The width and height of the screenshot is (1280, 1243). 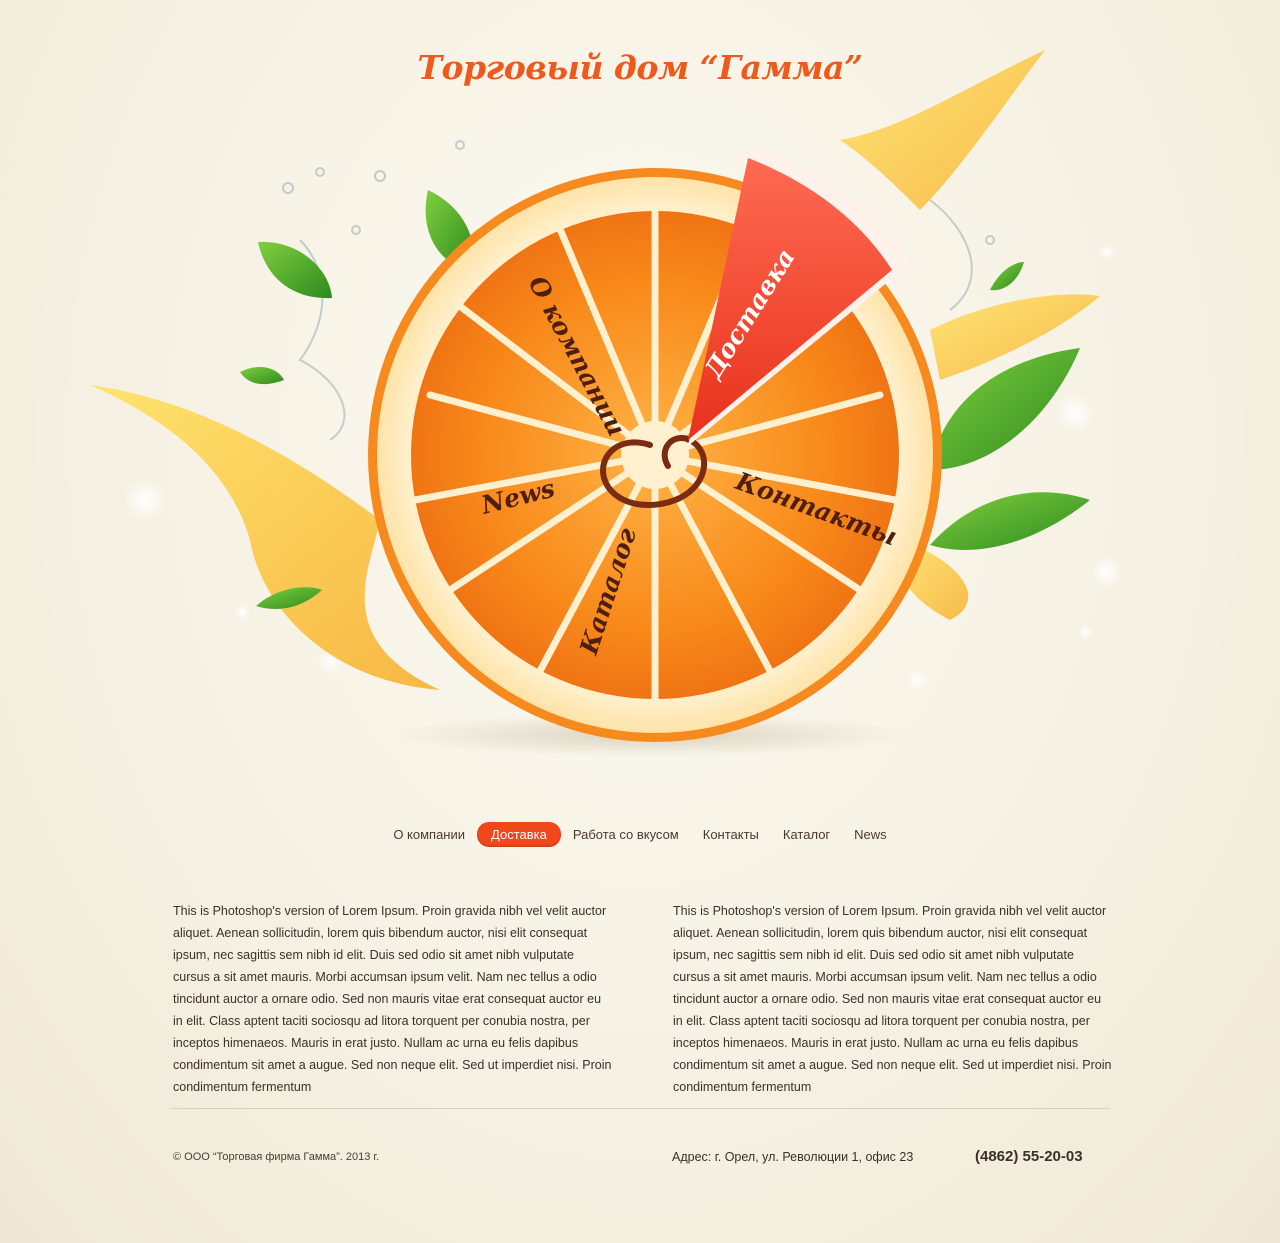 What do you see at coordinates (1029, 1156) in the screenshot?
I see `footer-phone: (4862) 55-20-03` at bounding box center [1029, 1156].